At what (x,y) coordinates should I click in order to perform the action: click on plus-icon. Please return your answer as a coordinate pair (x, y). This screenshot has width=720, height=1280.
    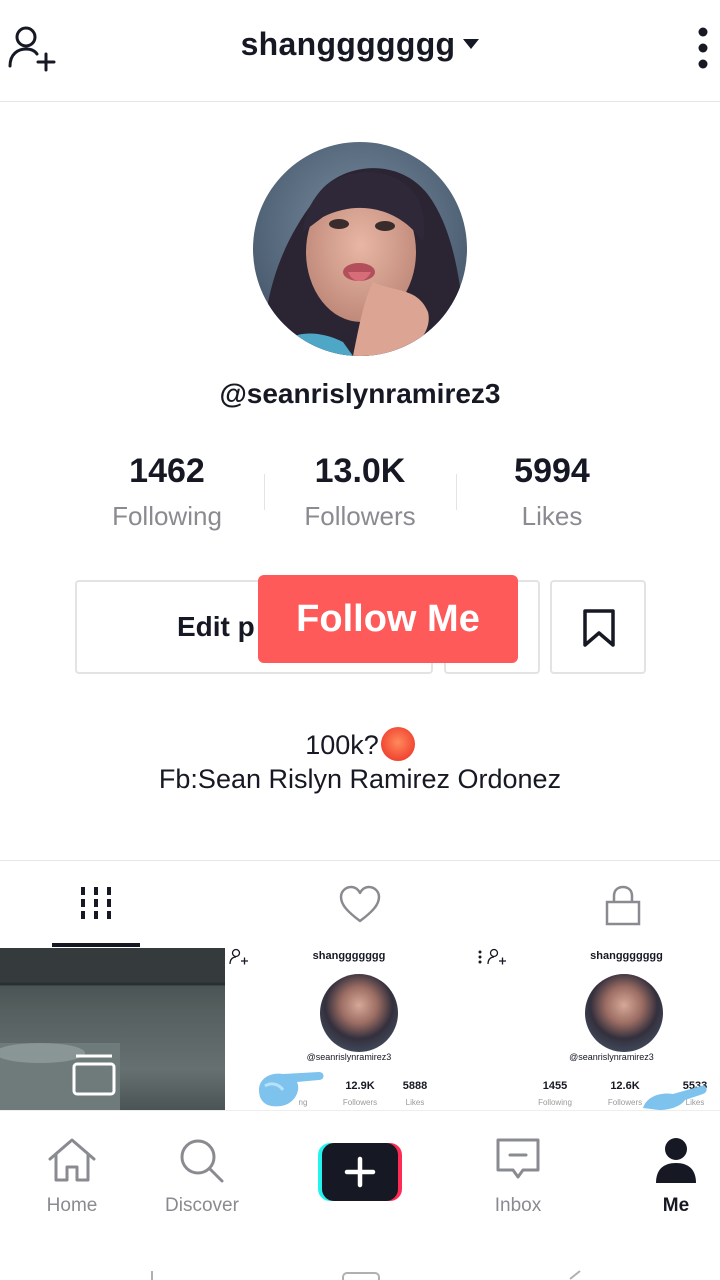
    Looking at the image, I should click on (360, 1172).